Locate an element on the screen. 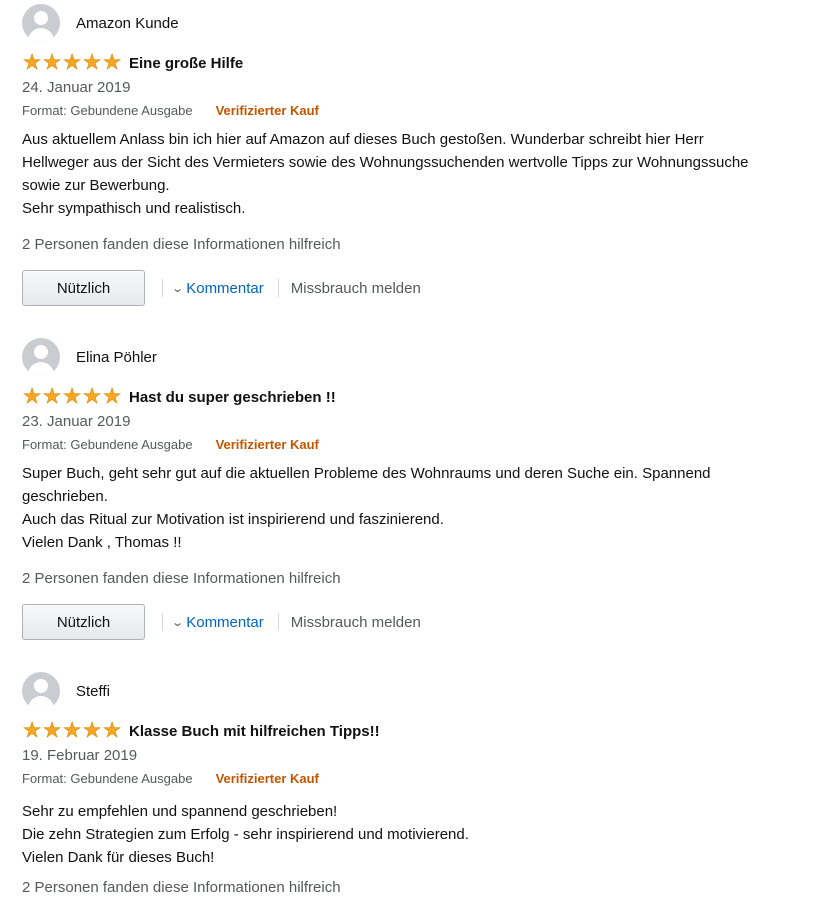 This screenshot has height=905, width=837. reviewer-name: Steffi is located at coordinates (93, 691).